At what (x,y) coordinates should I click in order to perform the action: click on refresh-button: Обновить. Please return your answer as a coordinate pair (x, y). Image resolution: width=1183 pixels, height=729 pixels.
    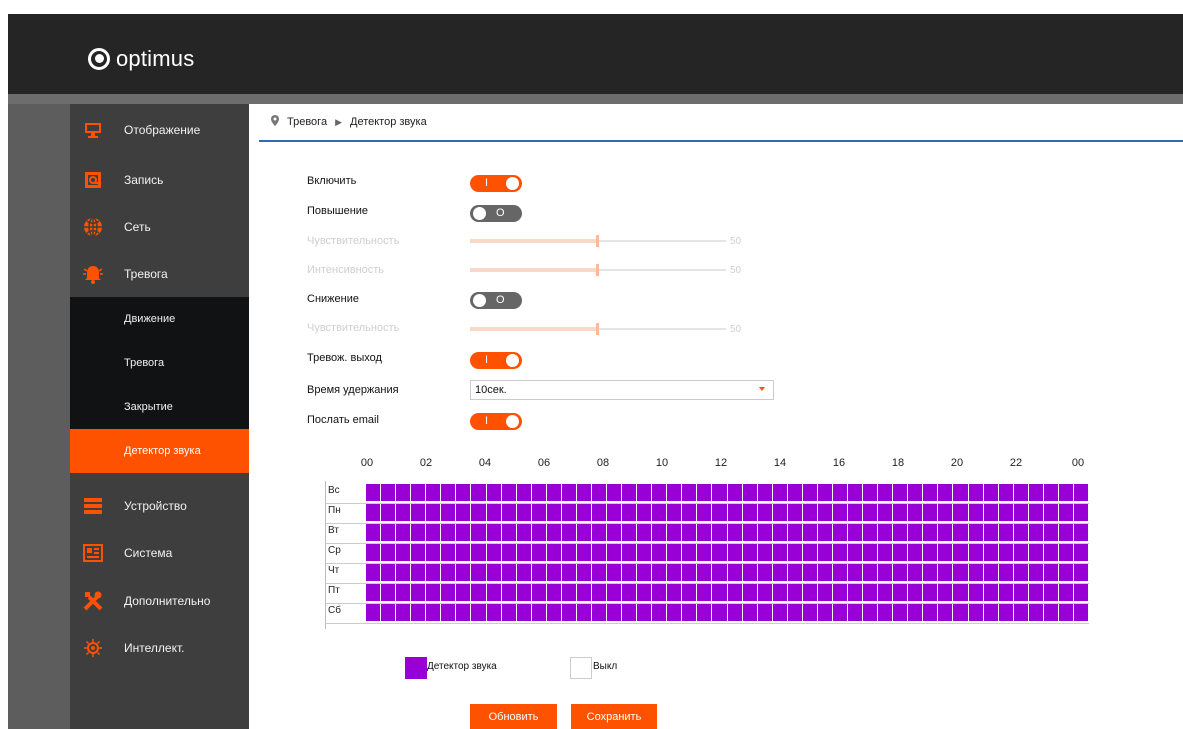
    Looking at the image, I should click on (513, 716).